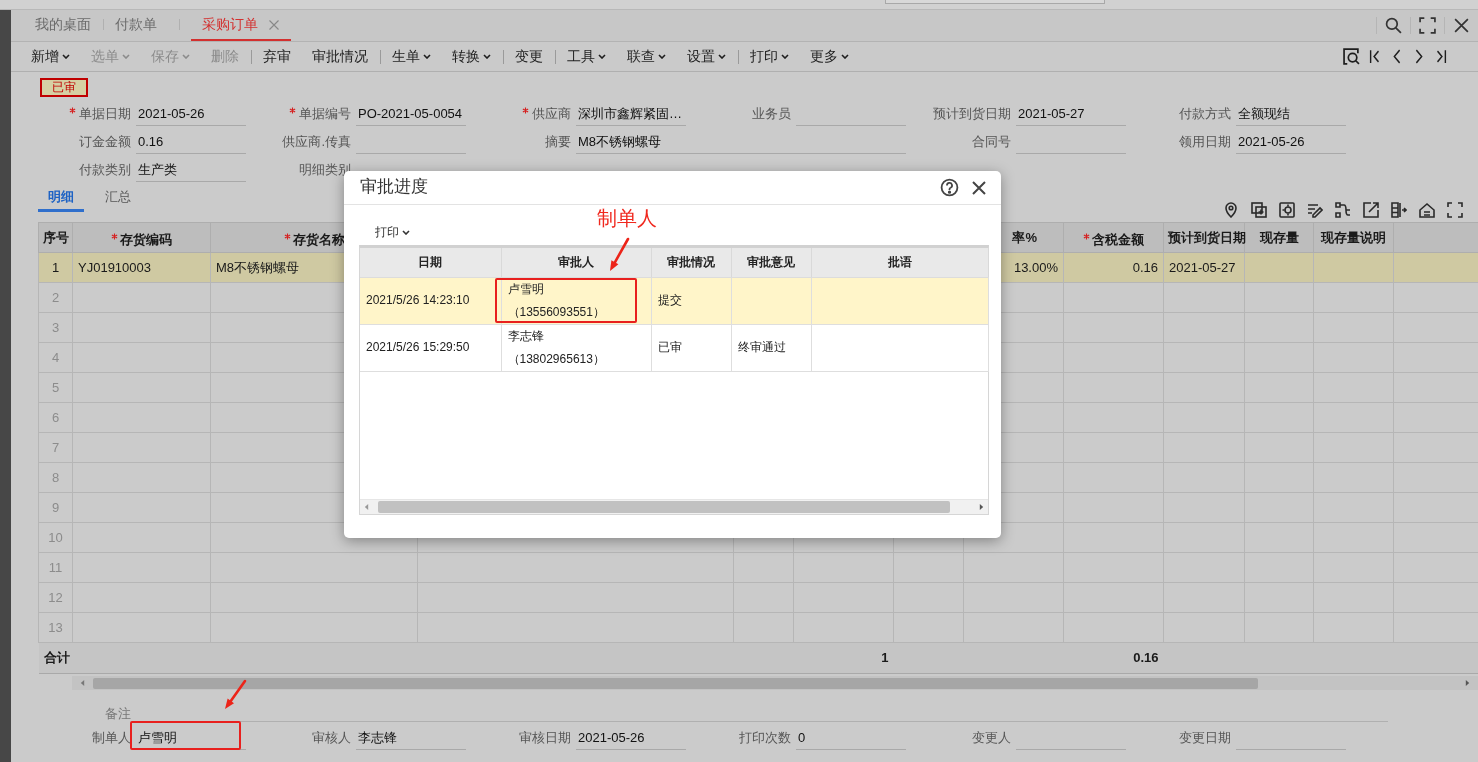 This screenshot has width=1478, height=762. Describe the element at coordinates (771, 262) in the screenshot. I see `column-header: 审批意见` at that location.